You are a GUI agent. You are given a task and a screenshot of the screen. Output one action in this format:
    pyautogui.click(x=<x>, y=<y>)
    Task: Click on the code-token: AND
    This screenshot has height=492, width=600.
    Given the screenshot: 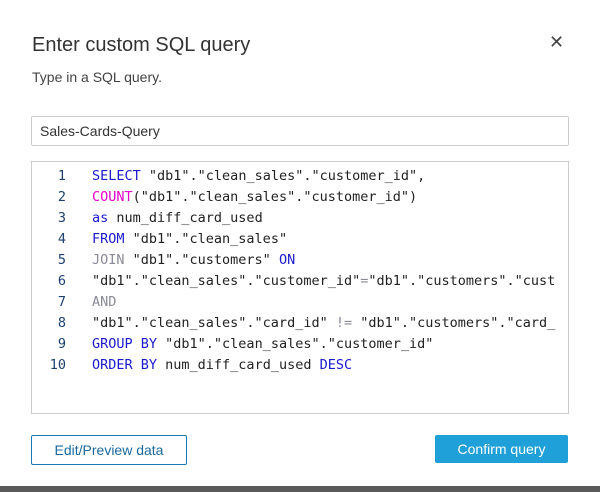 What is the action you would take?
    pyautogui.click(x=104, y=302)
    